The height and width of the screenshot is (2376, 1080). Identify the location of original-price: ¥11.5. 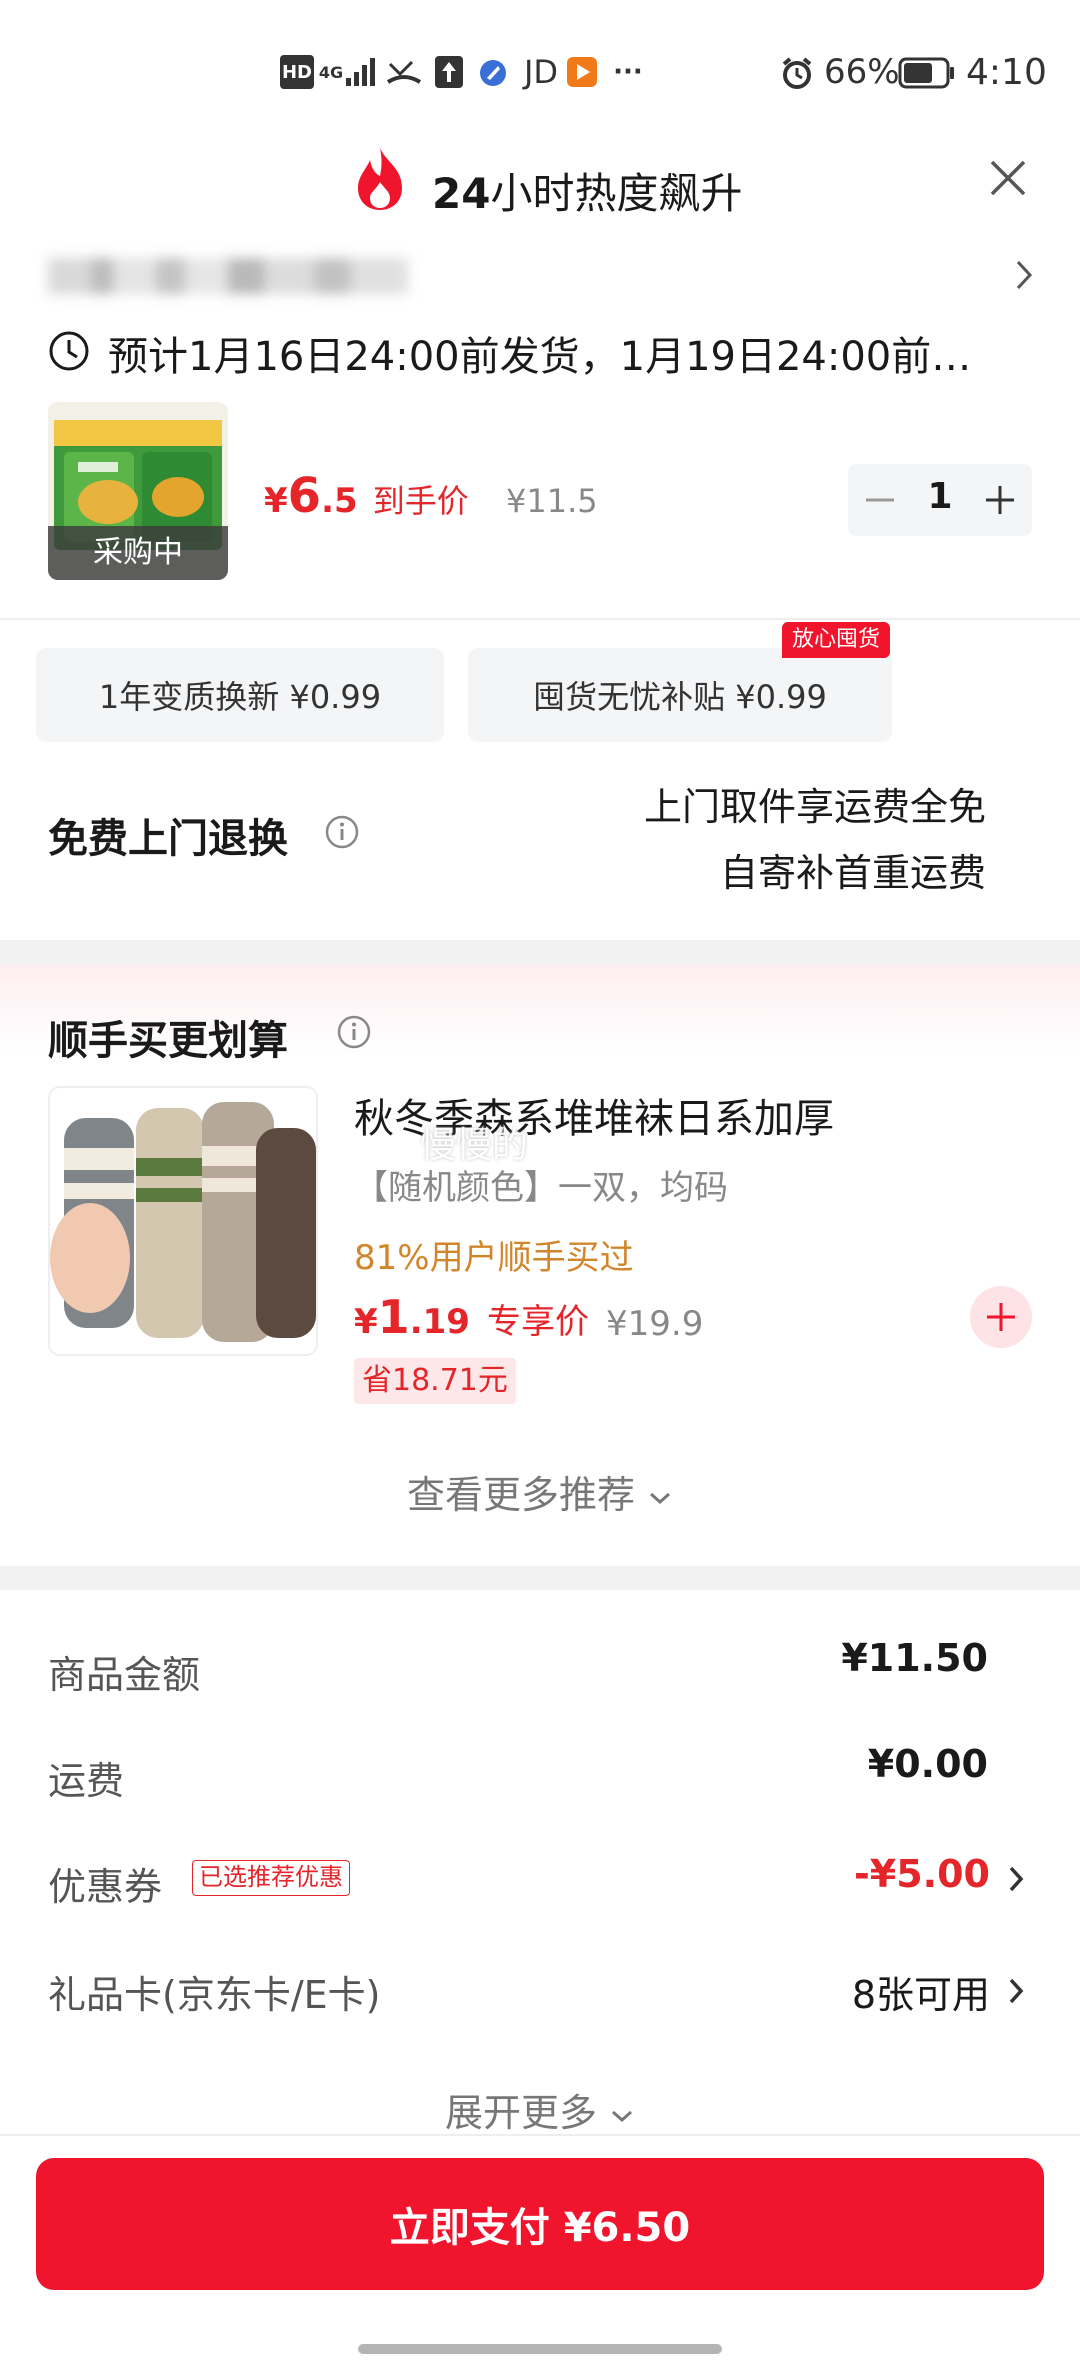
(552, 501).